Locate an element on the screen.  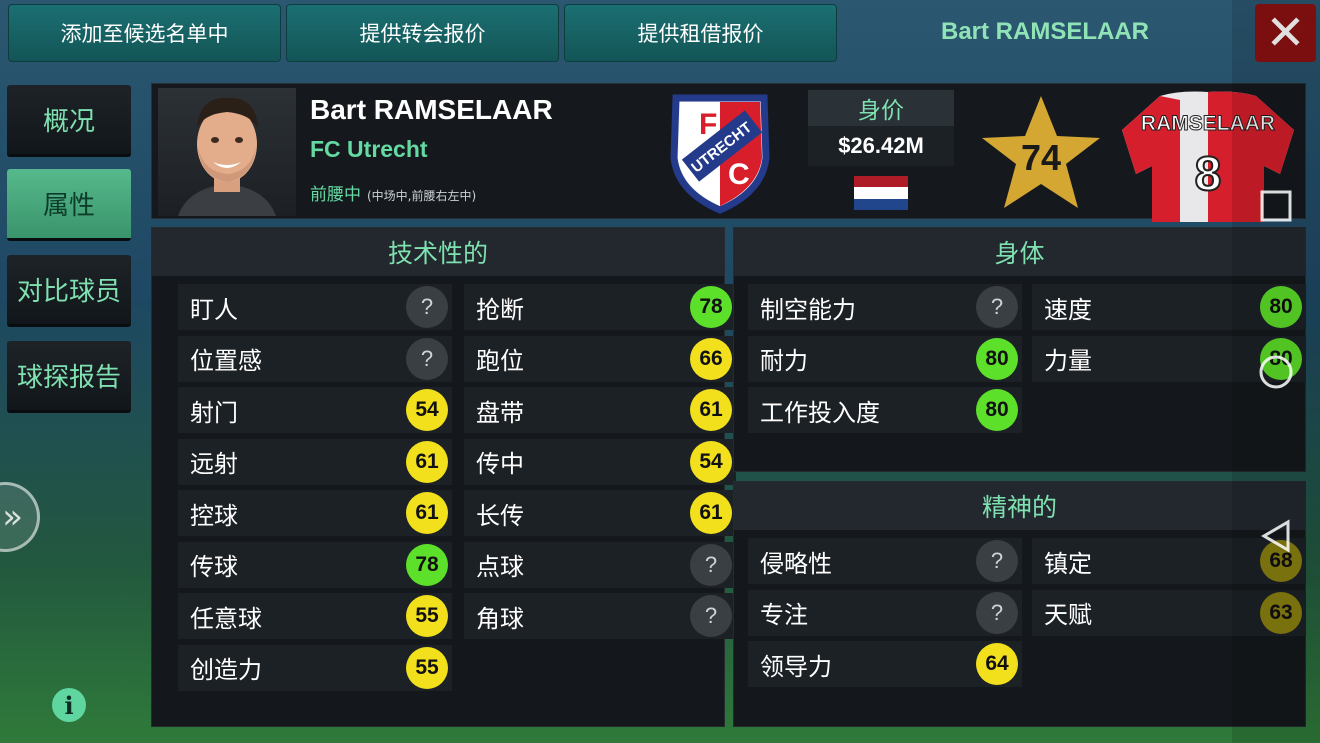
rating-star: 74 is located at coordinates (1041, 152).